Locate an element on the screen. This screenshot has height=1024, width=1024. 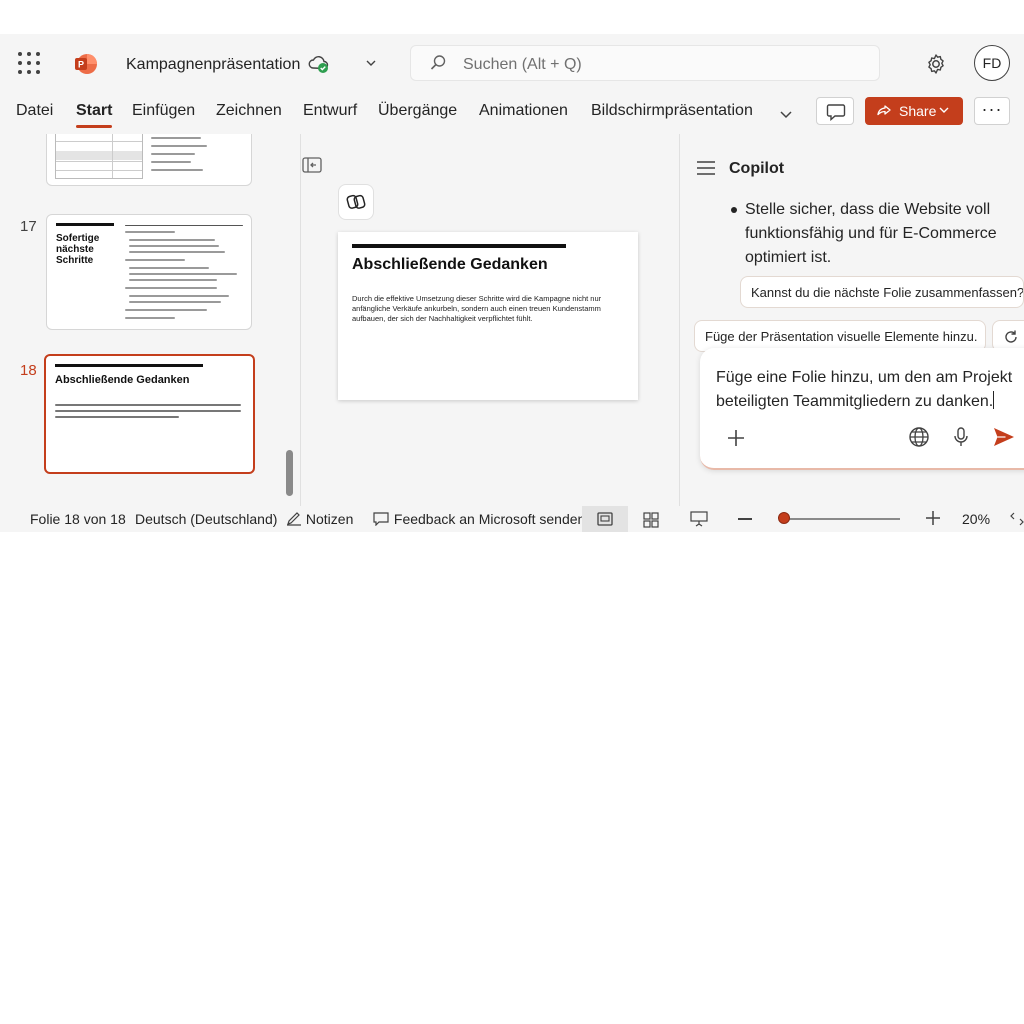
fit-to-window-icon is located at coordinates (1017, 519).